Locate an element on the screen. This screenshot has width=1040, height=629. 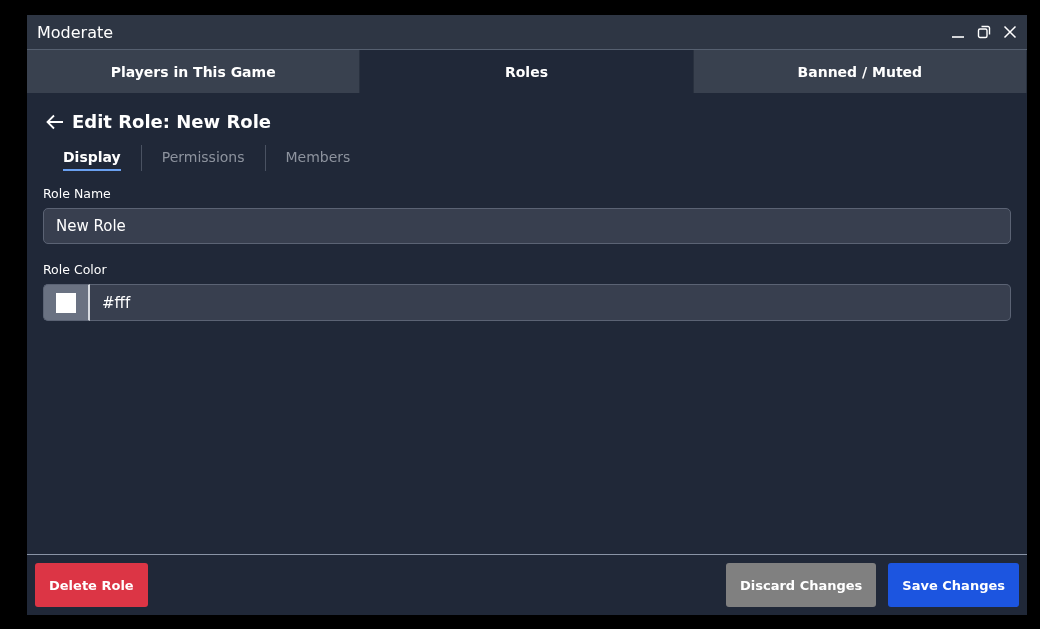
page-heading: Edit Role: New Role is located at coordinates (172, 121).